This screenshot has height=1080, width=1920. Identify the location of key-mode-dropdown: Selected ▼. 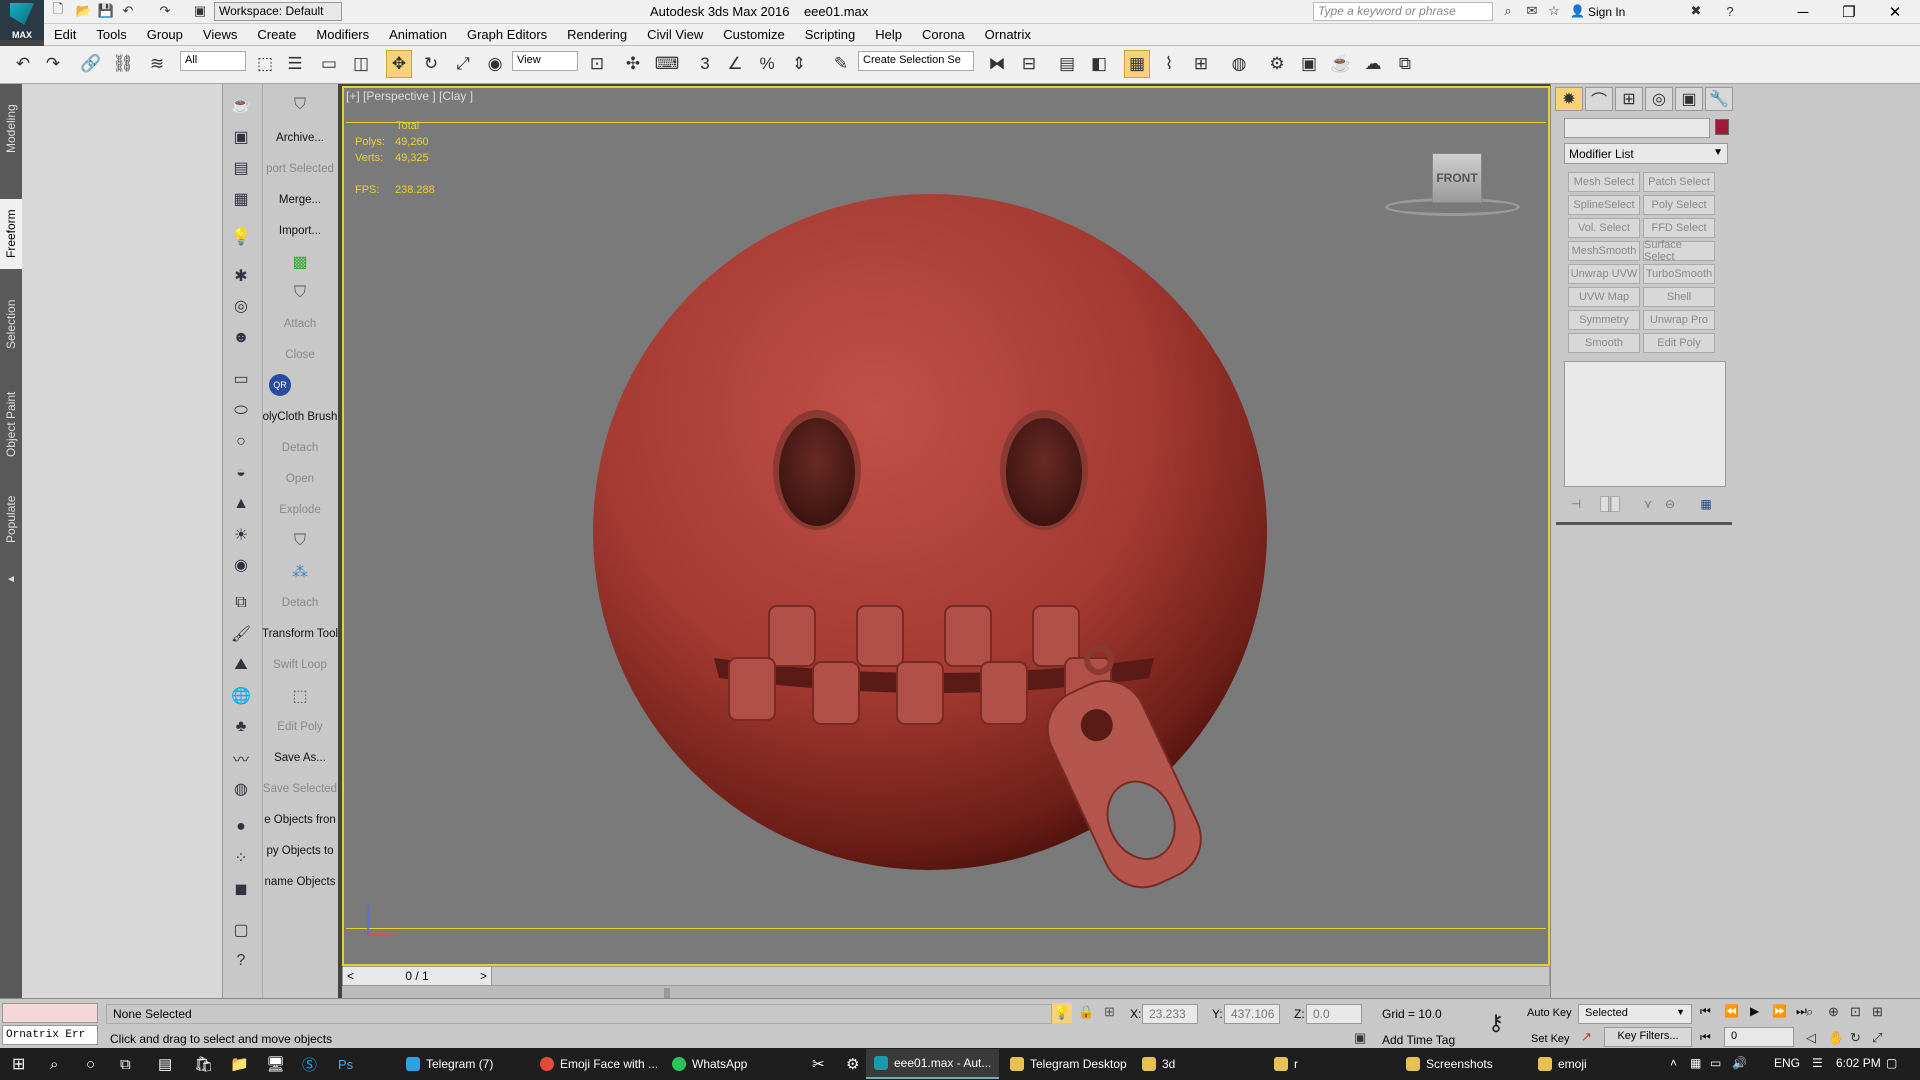
(1635, 1014).